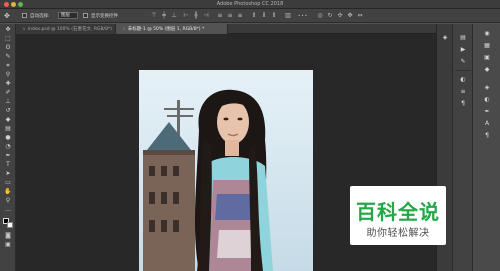  I want to click on screen-mode-icon: ▣, so click(8, 245).